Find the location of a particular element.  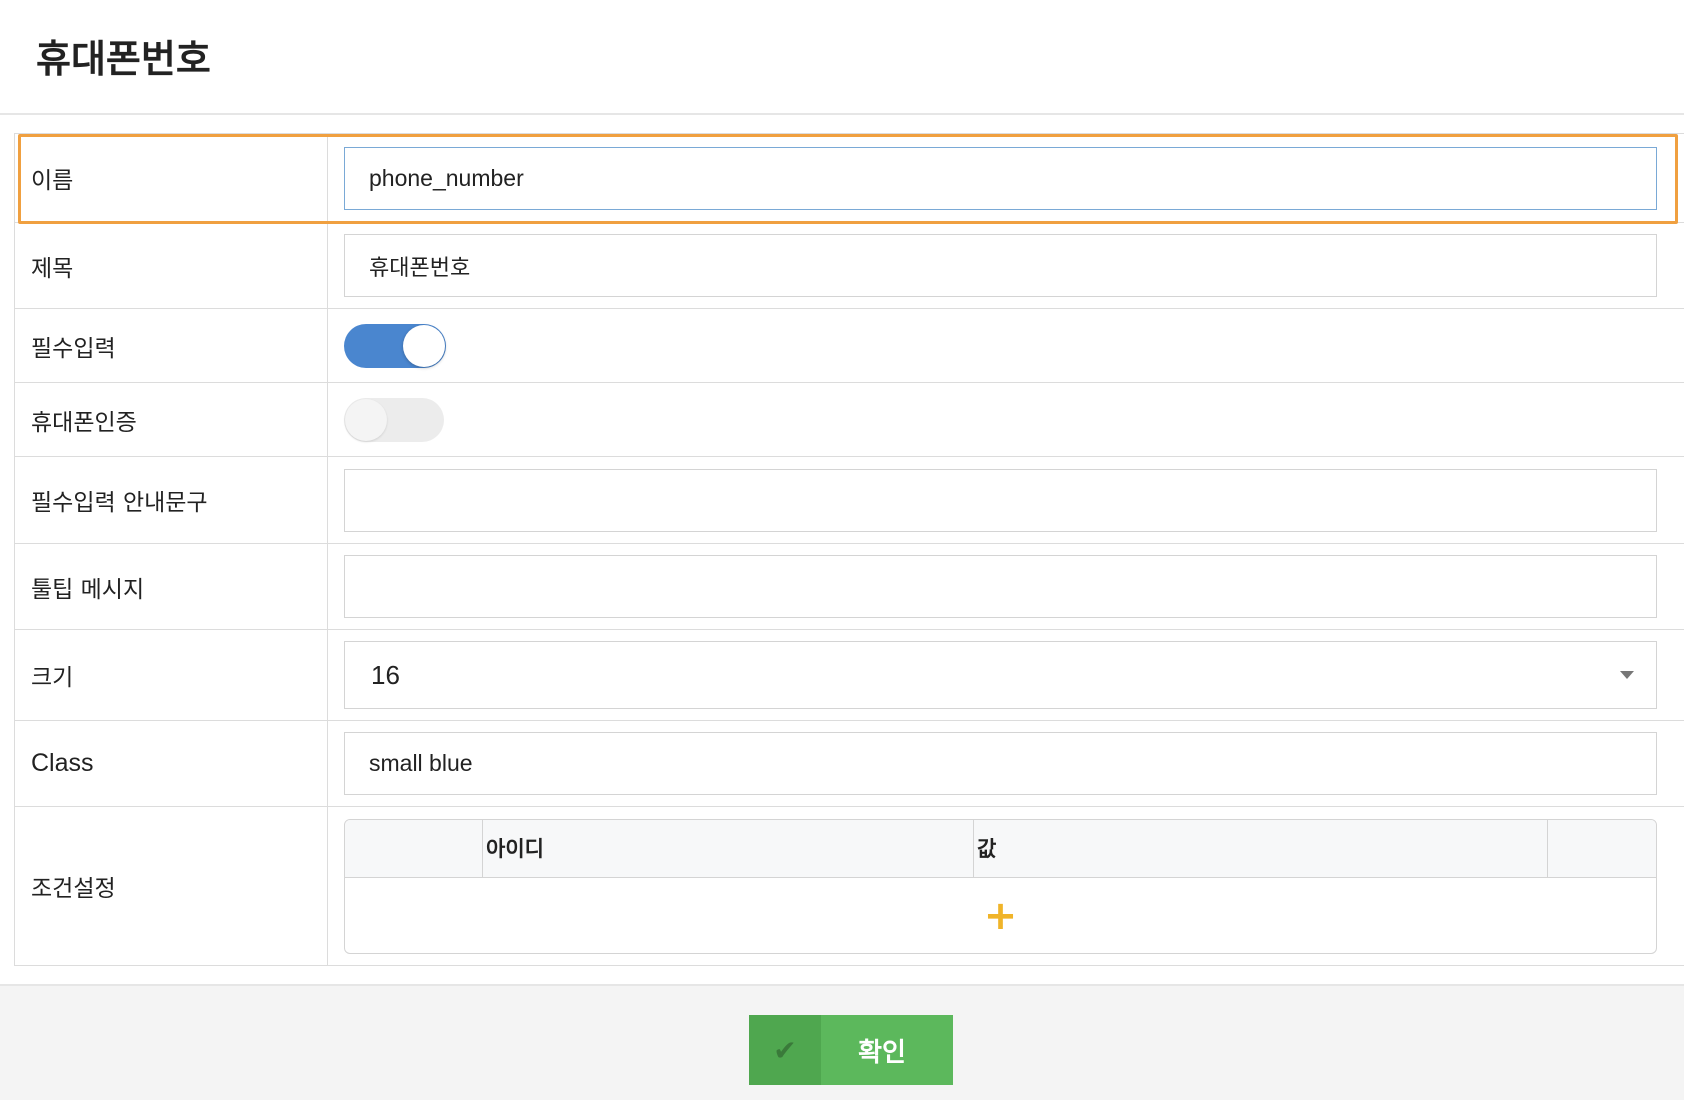

condition-table-header: 아이디 값 is located at coordinates (1000, 848).